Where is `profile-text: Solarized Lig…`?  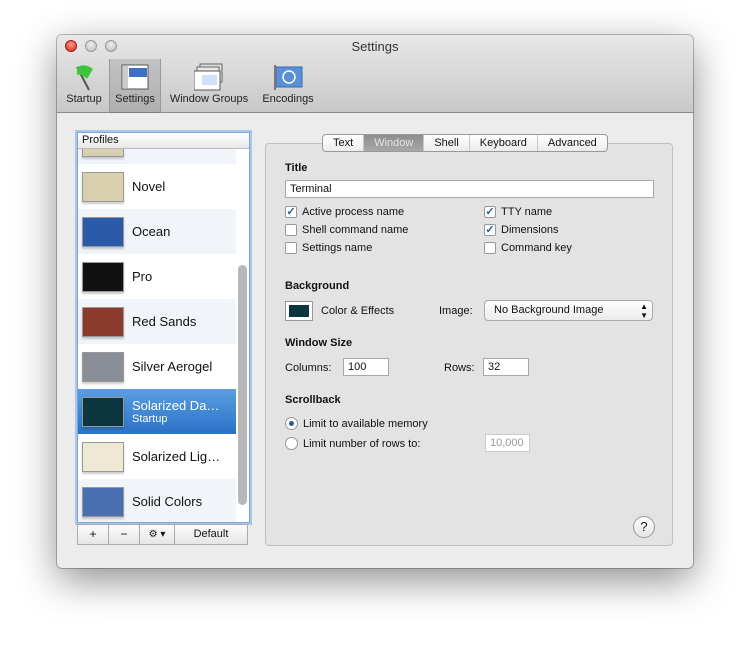 profile-text: Solarized Lig… is located at coordinates (176, 456).